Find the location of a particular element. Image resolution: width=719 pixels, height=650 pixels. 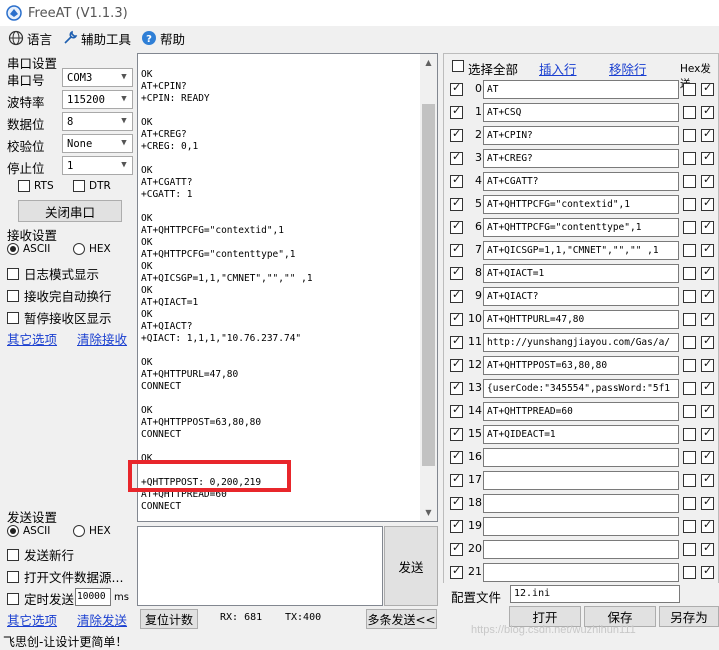

insert-row-link: 插入行 is located at coordinates (558, 68).